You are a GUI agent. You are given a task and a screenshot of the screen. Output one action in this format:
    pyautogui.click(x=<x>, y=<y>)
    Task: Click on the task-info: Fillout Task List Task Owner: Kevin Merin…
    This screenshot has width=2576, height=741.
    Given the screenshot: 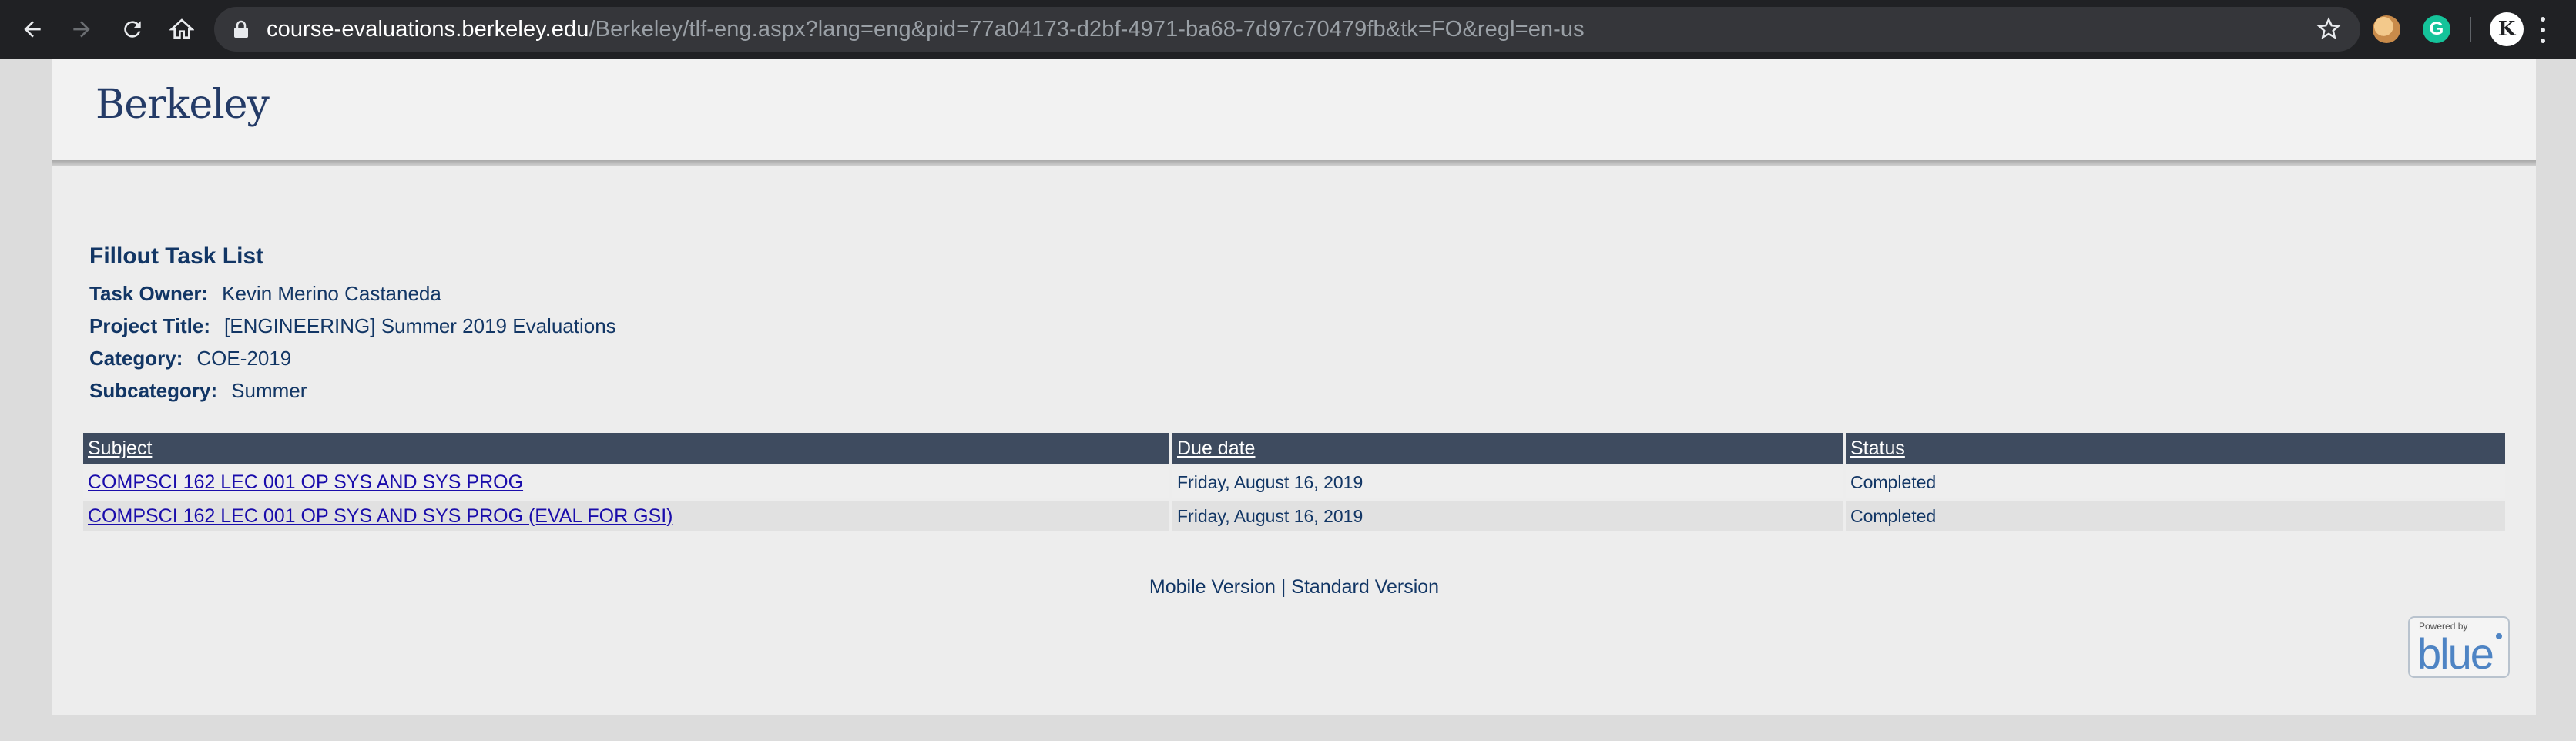 What is the action you would take?
    pyautogui.click(x=352, y=325)
    